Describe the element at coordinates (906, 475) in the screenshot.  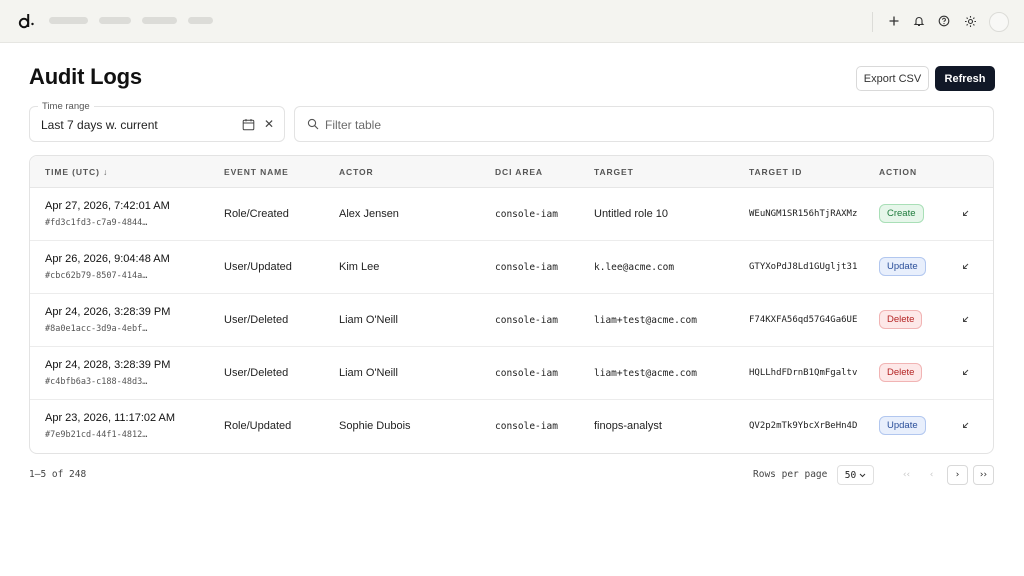
I see `first-page-button: ‹‹` at that location.